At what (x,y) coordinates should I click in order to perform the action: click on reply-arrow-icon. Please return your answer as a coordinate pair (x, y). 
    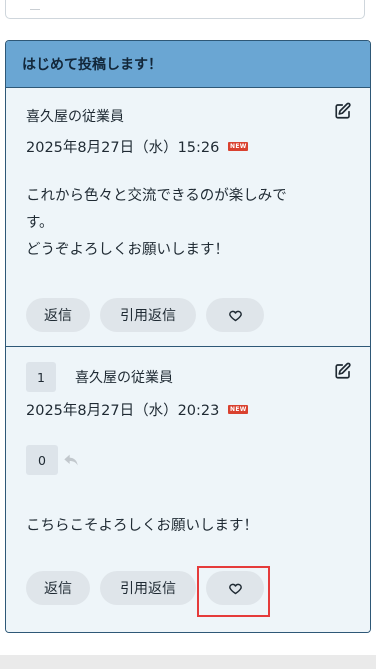
    Looking at the image, I should click on (71, 460).